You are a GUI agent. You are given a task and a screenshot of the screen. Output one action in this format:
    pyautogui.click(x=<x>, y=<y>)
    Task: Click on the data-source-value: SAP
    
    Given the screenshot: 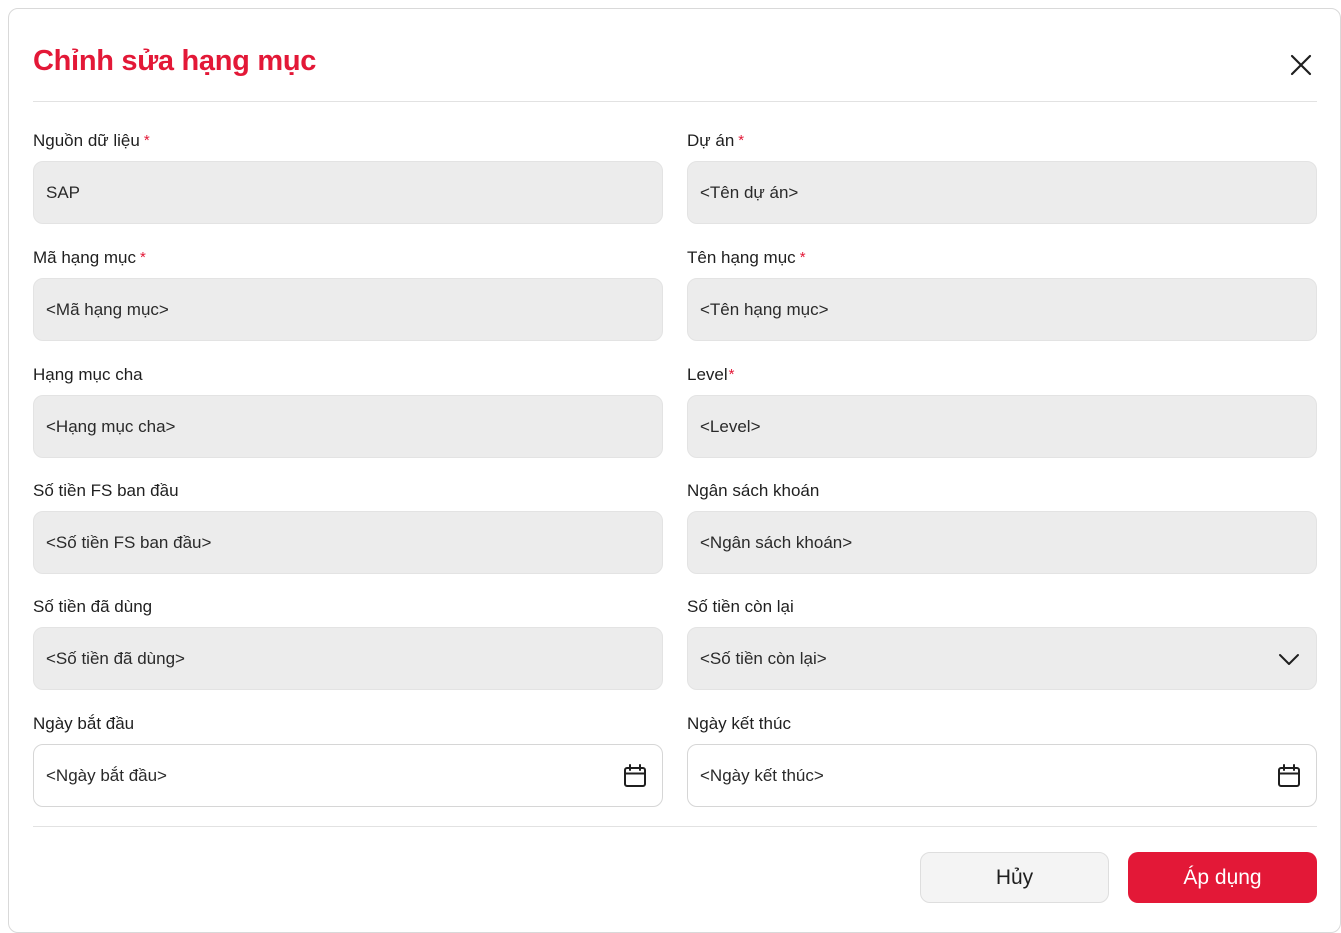 What is the action you would take?
    pyautogui.click(x=63, y=192)
    